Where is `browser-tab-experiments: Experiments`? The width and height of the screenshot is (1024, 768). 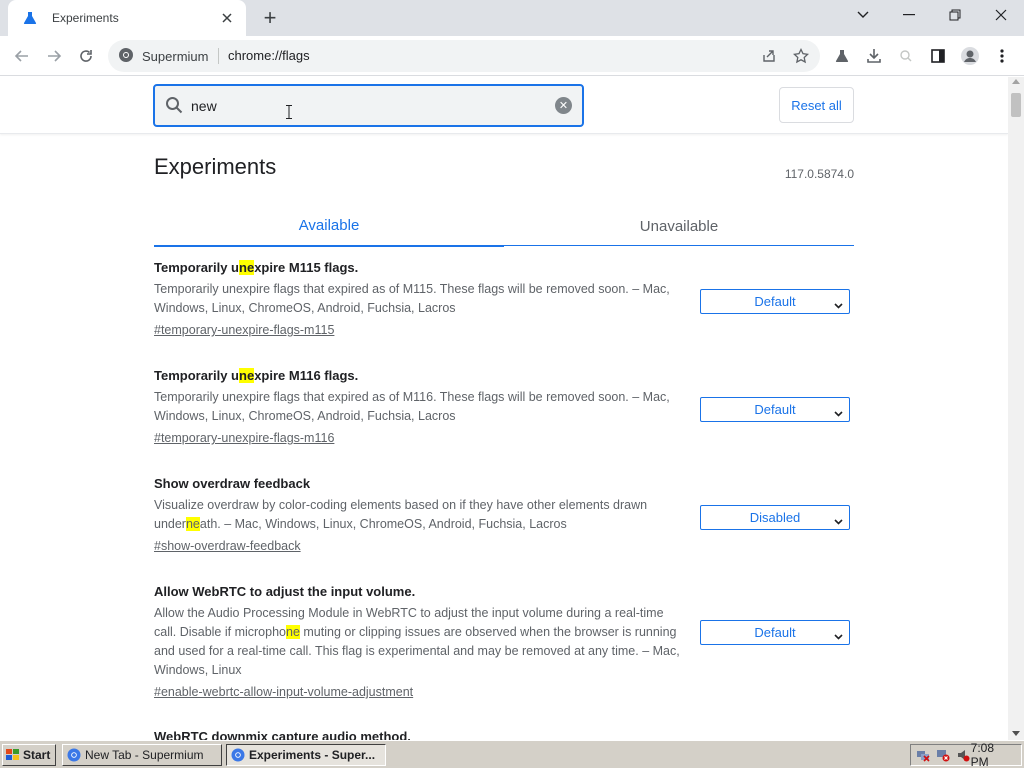
browser-tab-experiments: Experiments is located at coordinates (127, 18).